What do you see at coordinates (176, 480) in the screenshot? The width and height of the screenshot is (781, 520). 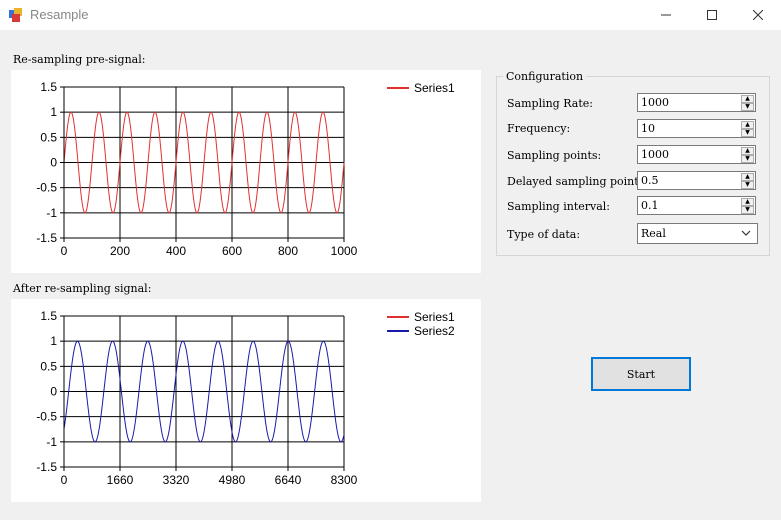 I see `x-tick-label: 3320` at bounding box center [176, 480].